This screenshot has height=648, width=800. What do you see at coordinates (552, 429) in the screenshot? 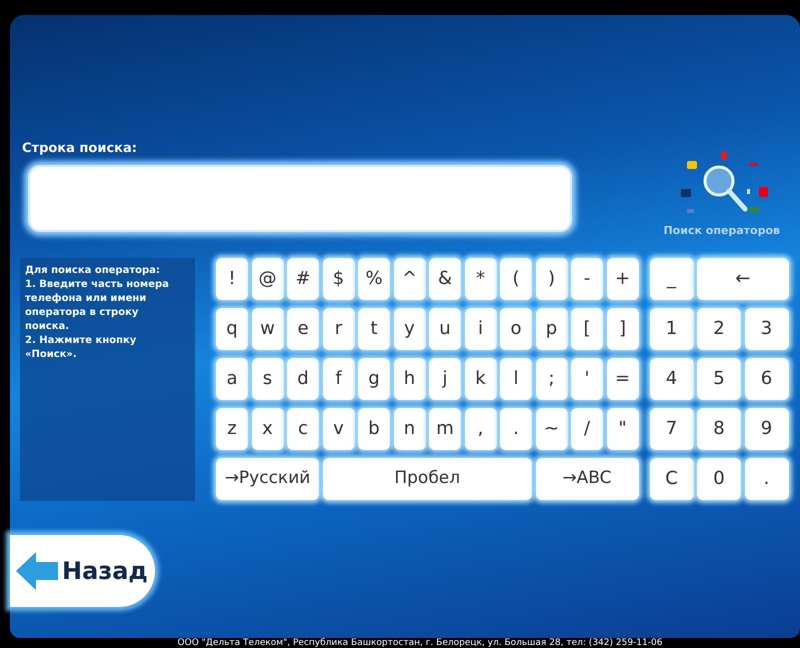
I see `keyboard-key: ~` at bounding box center [552, 429].